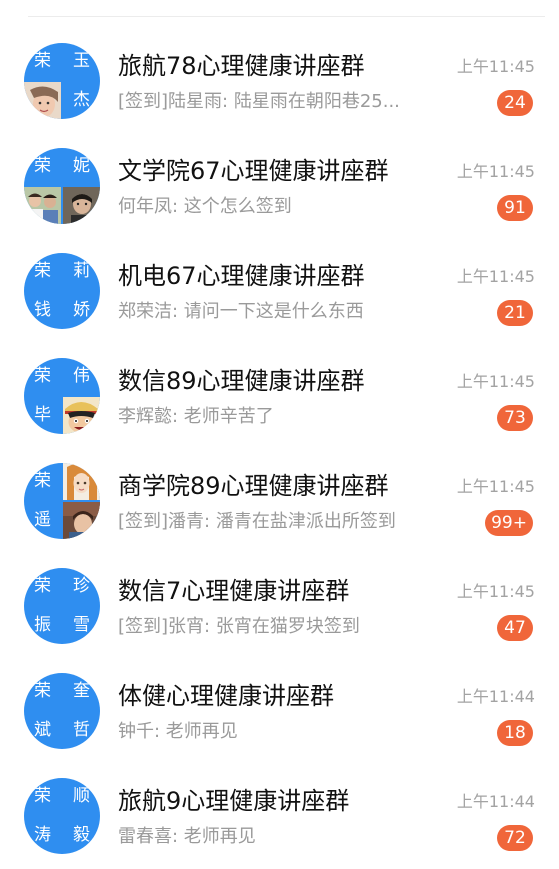 The height and width of the screenshot is (869, 559). I want to click on avatar-initial: 遥, so click(42, 520).